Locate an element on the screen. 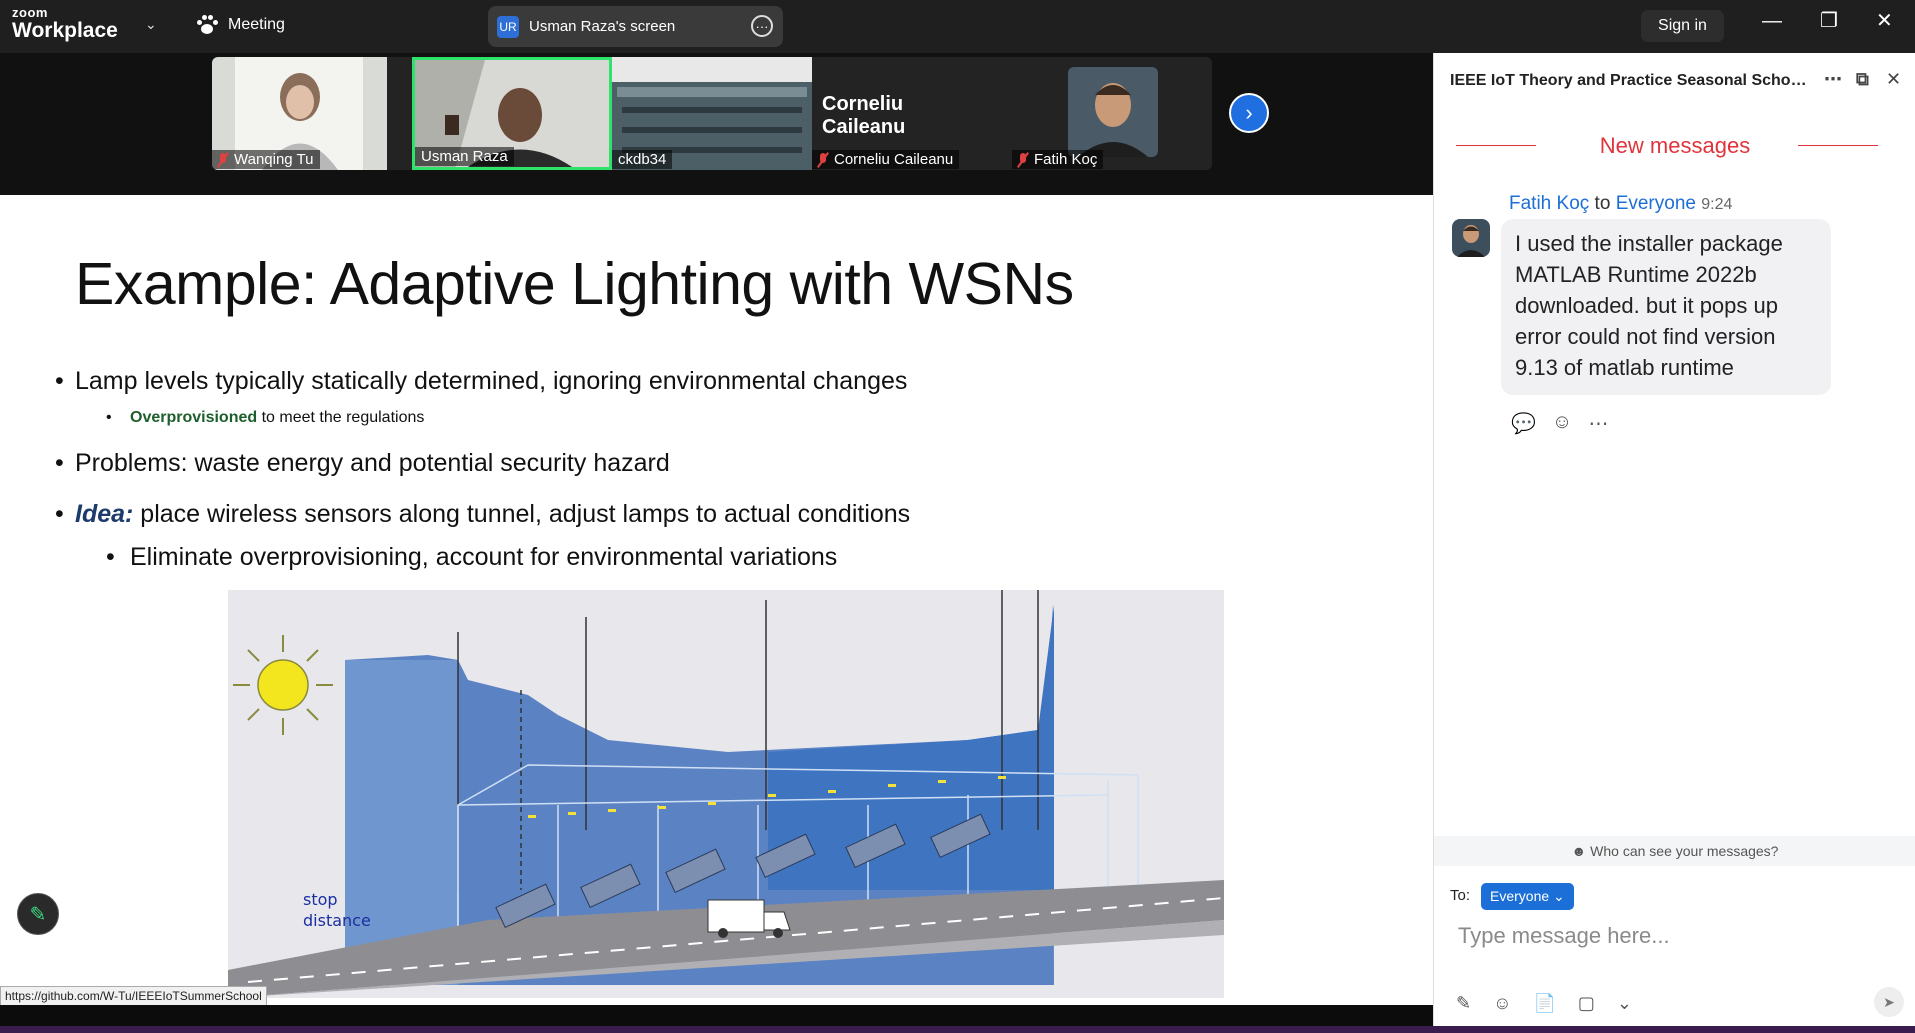  message-header: Fatih Koç to Everyone 9:24 is located at coordinates (1621, 203).